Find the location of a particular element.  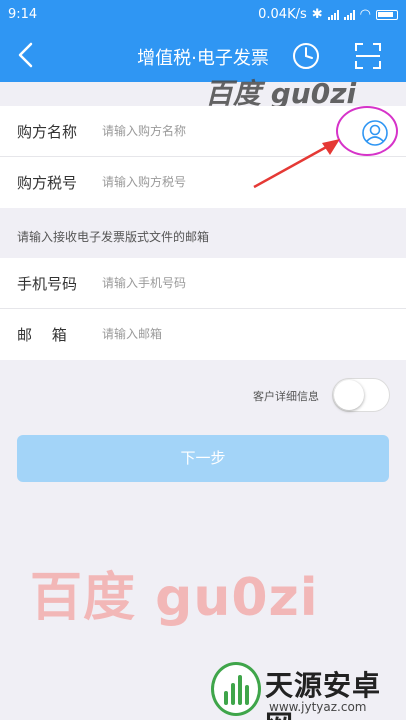

clock-icon is located at coordinates (306, 56).